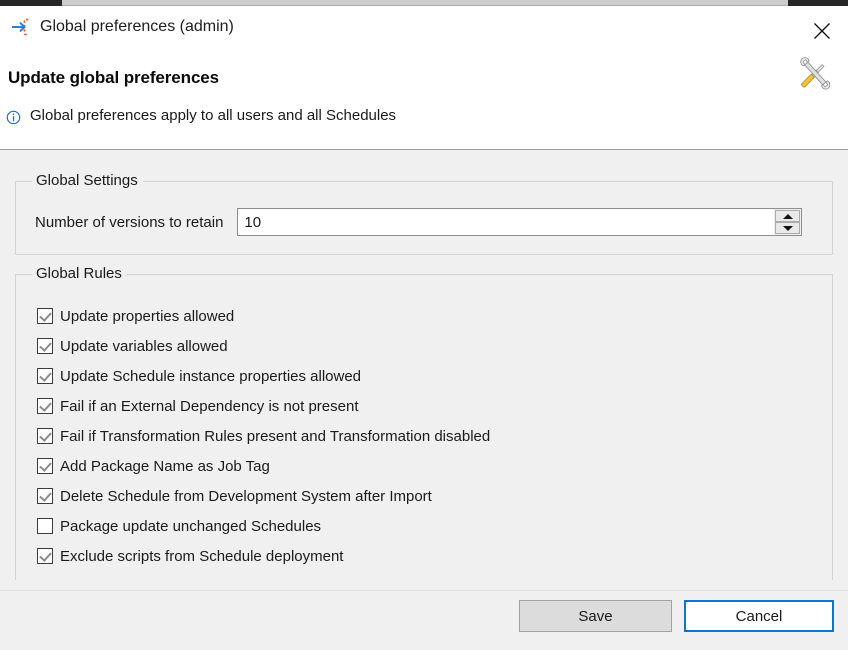  Describe the element at coordinates (263, 316) in the screenshot. I see `rule-checkbox-row: Update properties allowed` at that location.